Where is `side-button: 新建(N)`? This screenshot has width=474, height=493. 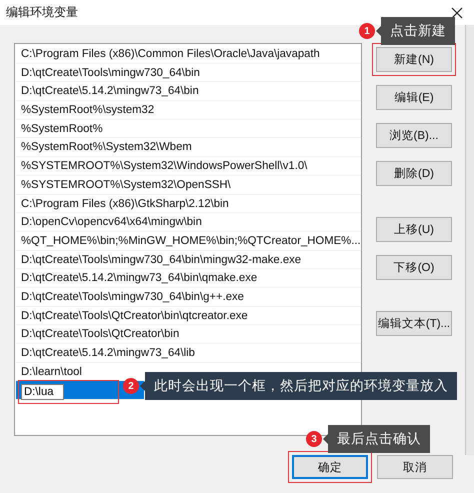 side-button: 新建(N) is located at coordinates (414, 59).